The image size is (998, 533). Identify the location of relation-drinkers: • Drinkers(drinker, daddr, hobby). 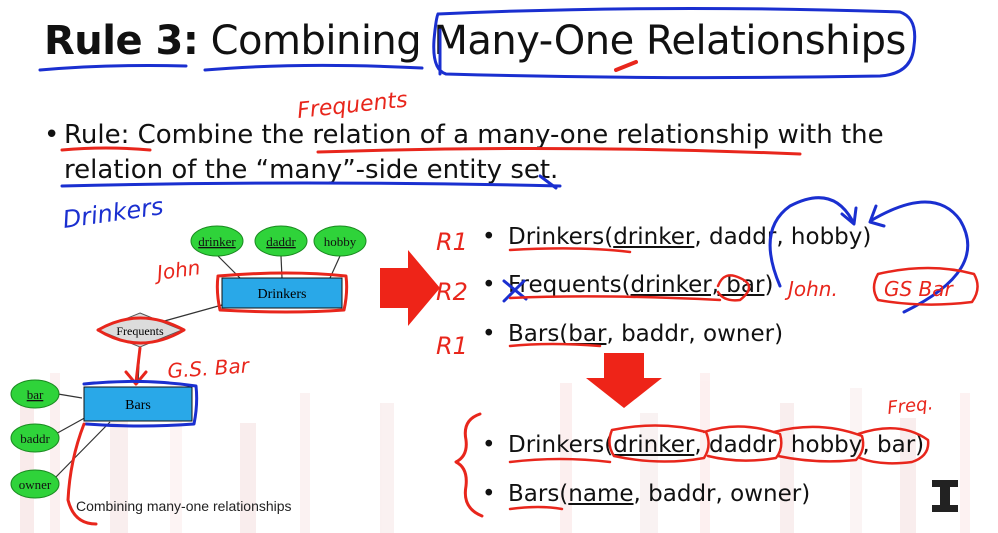
(677, 237).